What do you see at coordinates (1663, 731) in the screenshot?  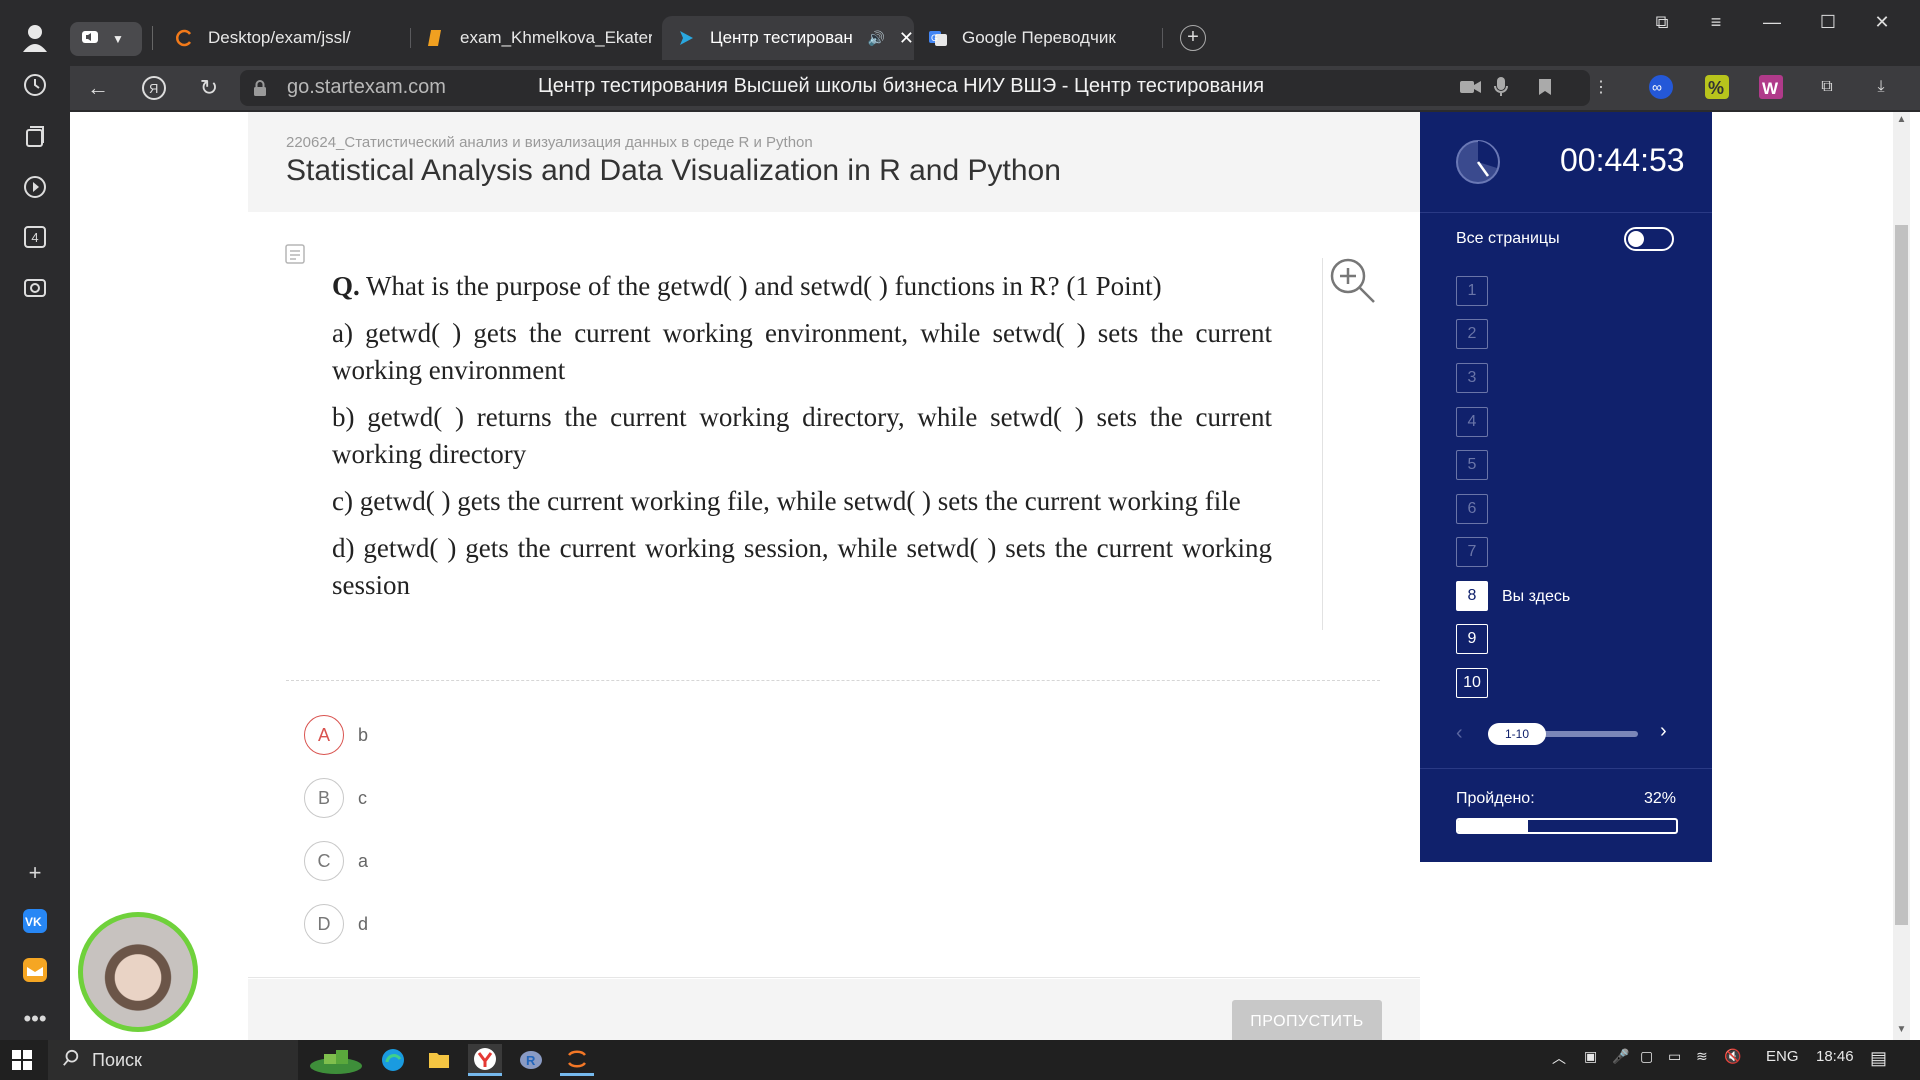 I see `chevron-right-icon: ›` at bounding box center [1663, 731].